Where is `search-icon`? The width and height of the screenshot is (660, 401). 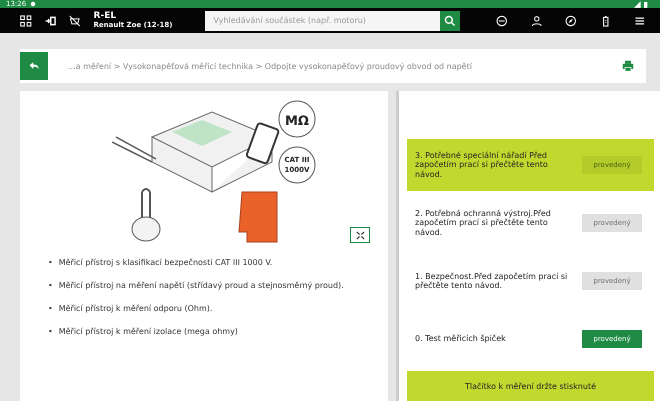
search-icon is located at coordinates (450, 20).